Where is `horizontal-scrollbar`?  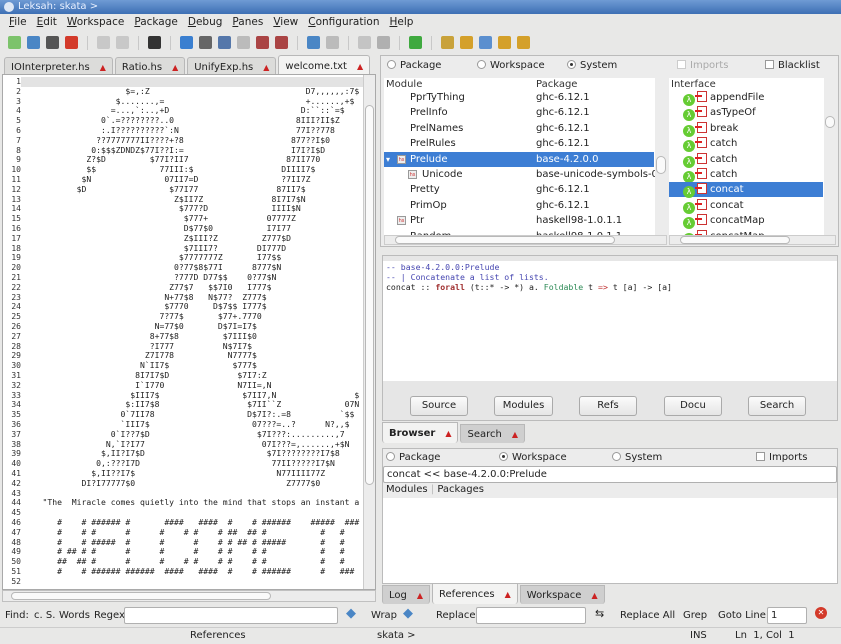 horizontal-scrollbar is located at coordinates (189, 596).